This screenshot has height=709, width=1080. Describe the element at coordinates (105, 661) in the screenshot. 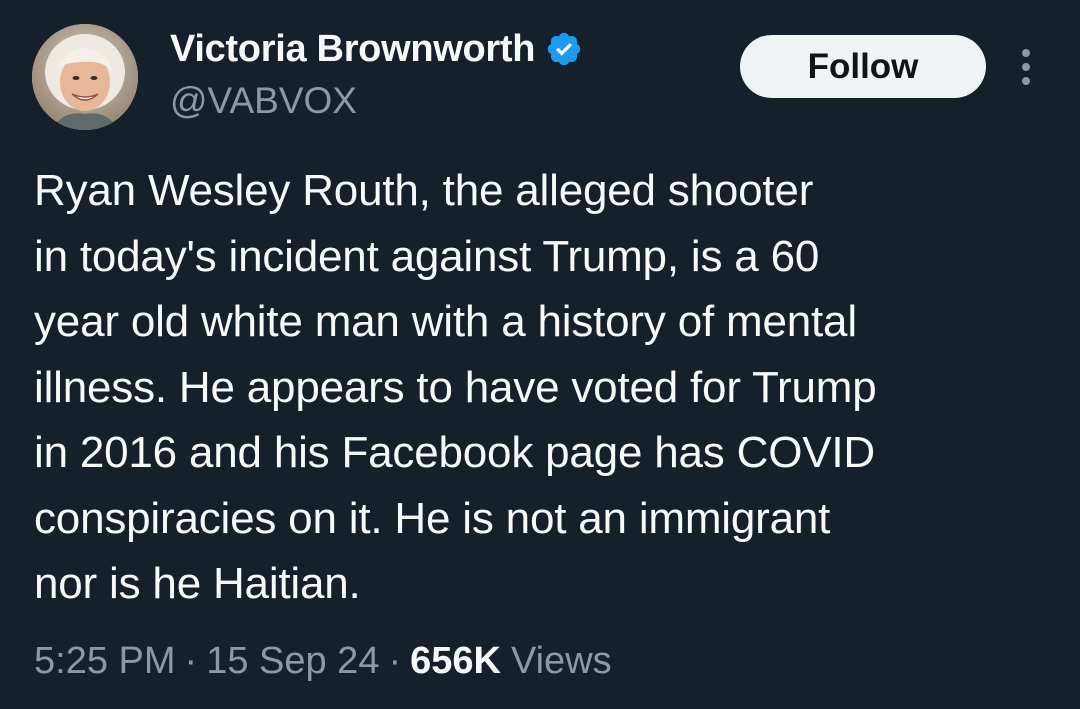

I see `tweet-time: 5:25 PM` at that location.